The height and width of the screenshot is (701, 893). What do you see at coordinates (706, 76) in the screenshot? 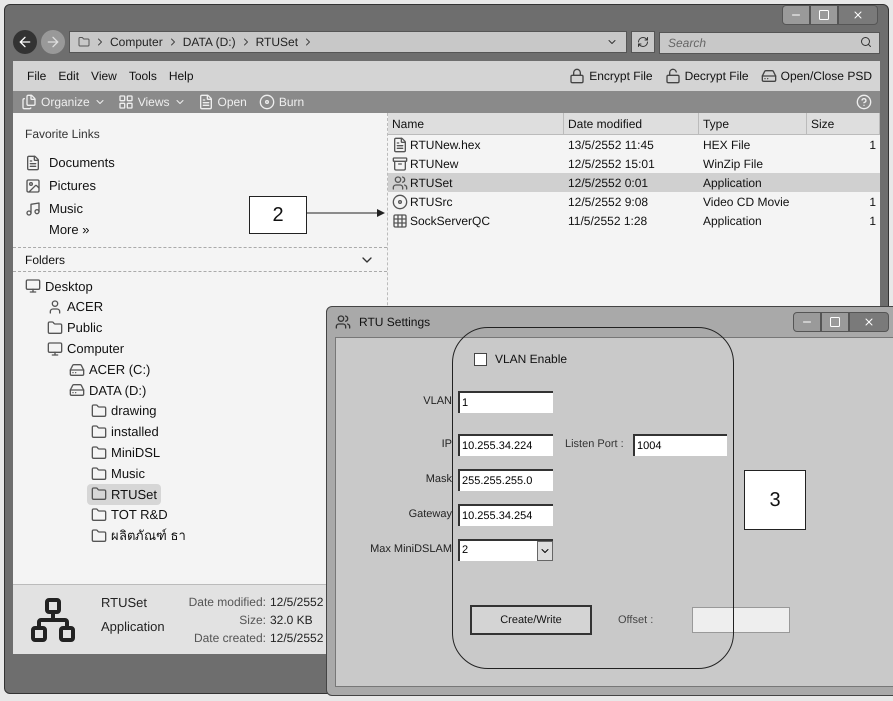
I see `command-button: Decrypt File` at bounding box center [706, 76].